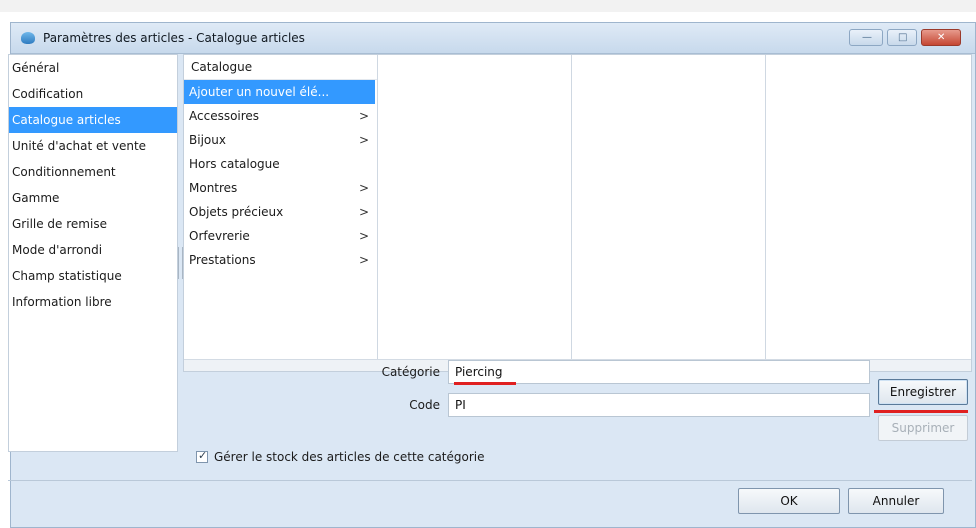 The image size is (976, 528). I want to click on code-label: Code, so click(424, 405).